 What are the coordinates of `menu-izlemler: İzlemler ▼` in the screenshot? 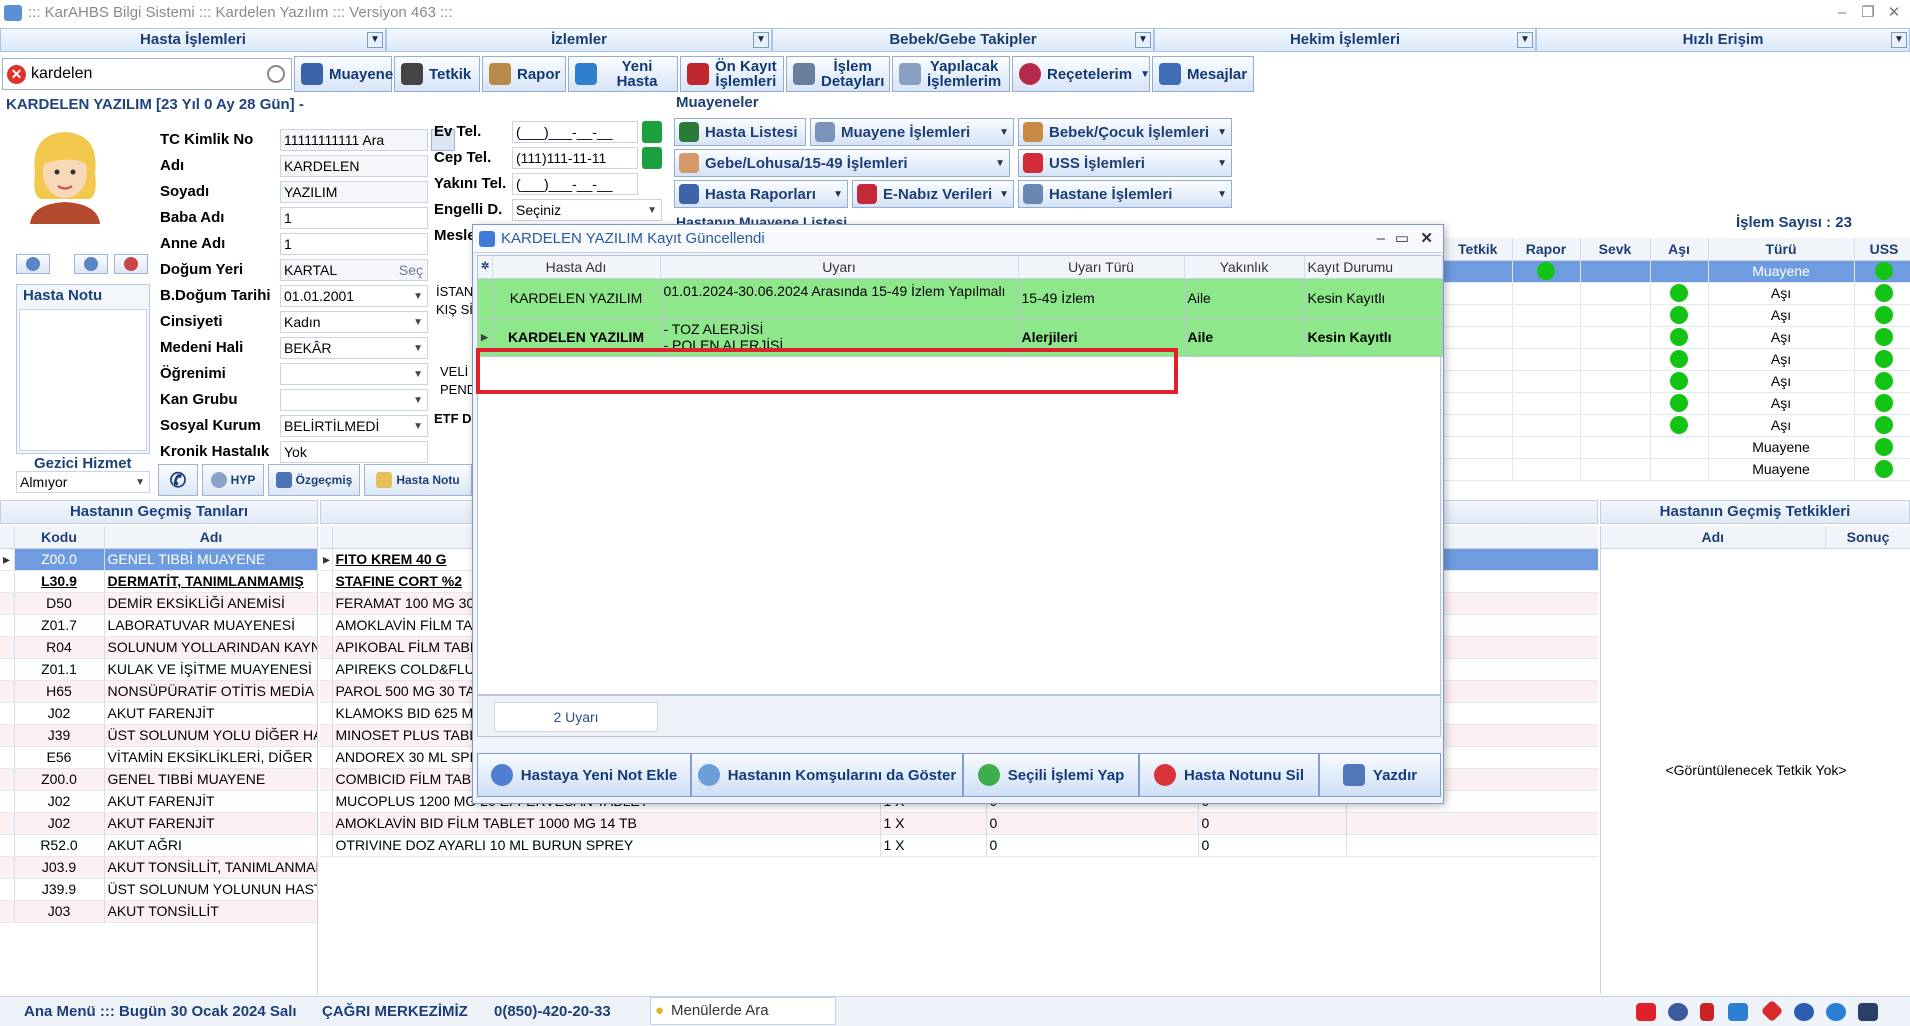 It's located at (579, 40).